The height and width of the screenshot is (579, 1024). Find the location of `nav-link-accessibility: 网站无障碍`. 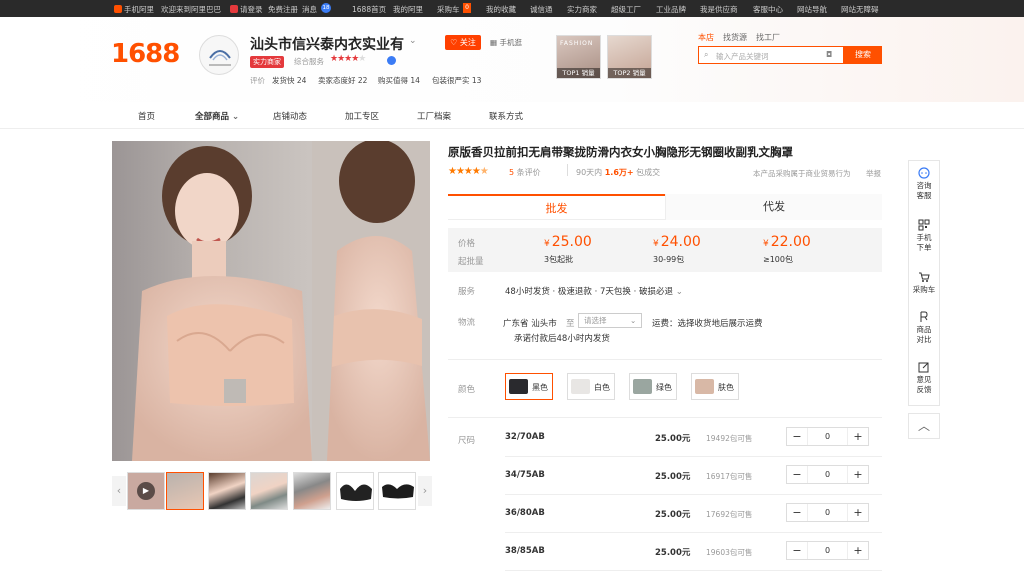

nav-link-accessibility: 网站无障碍 is located at coordinates (860, 9).